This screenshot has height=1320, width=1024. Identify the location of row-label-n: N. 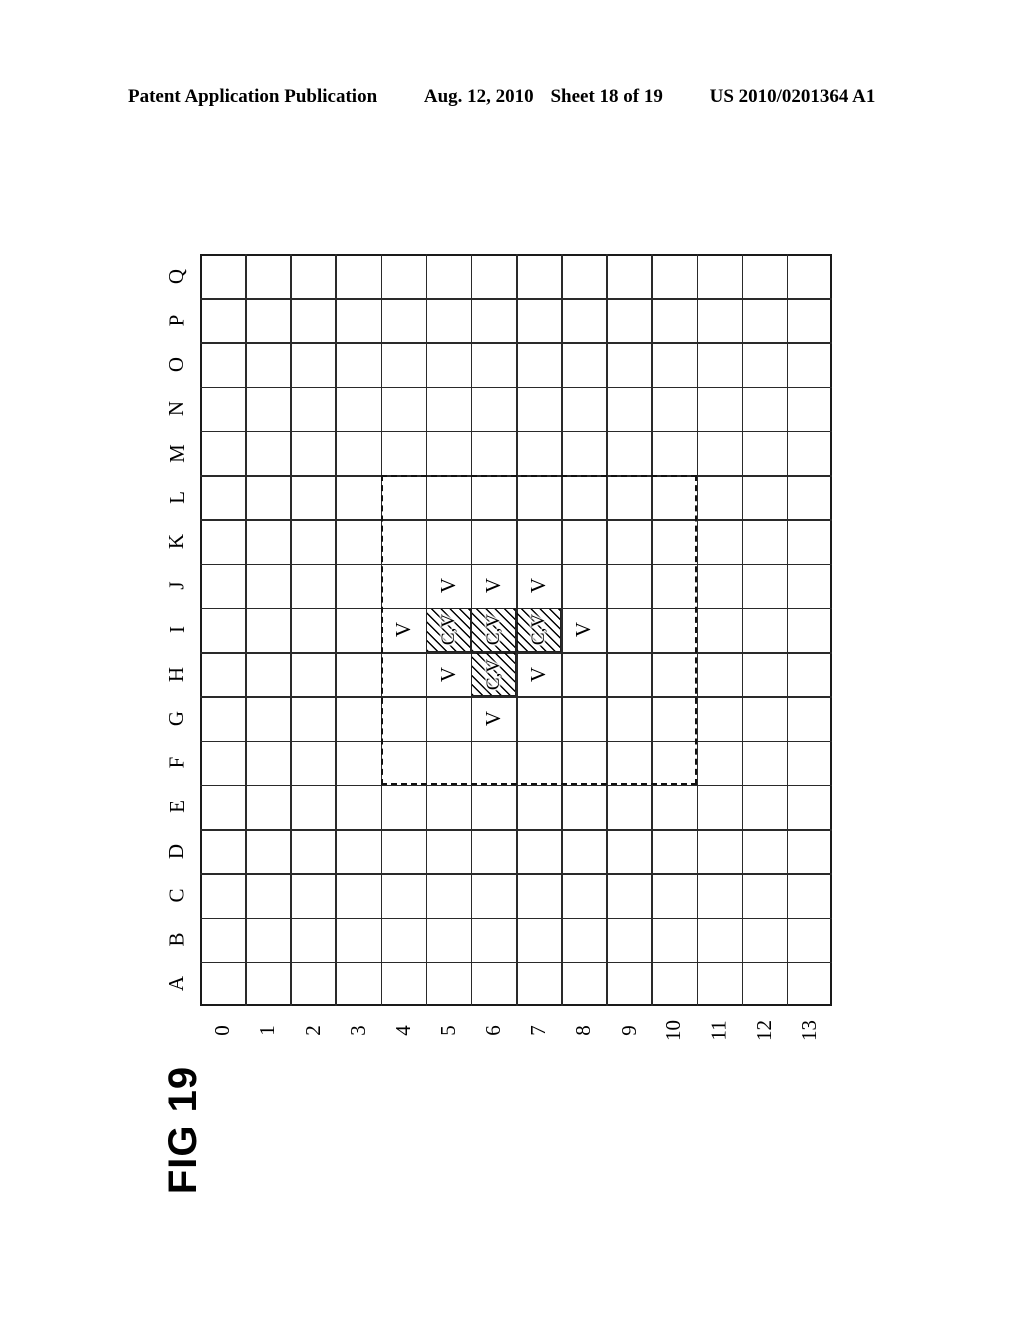
(177, 409).